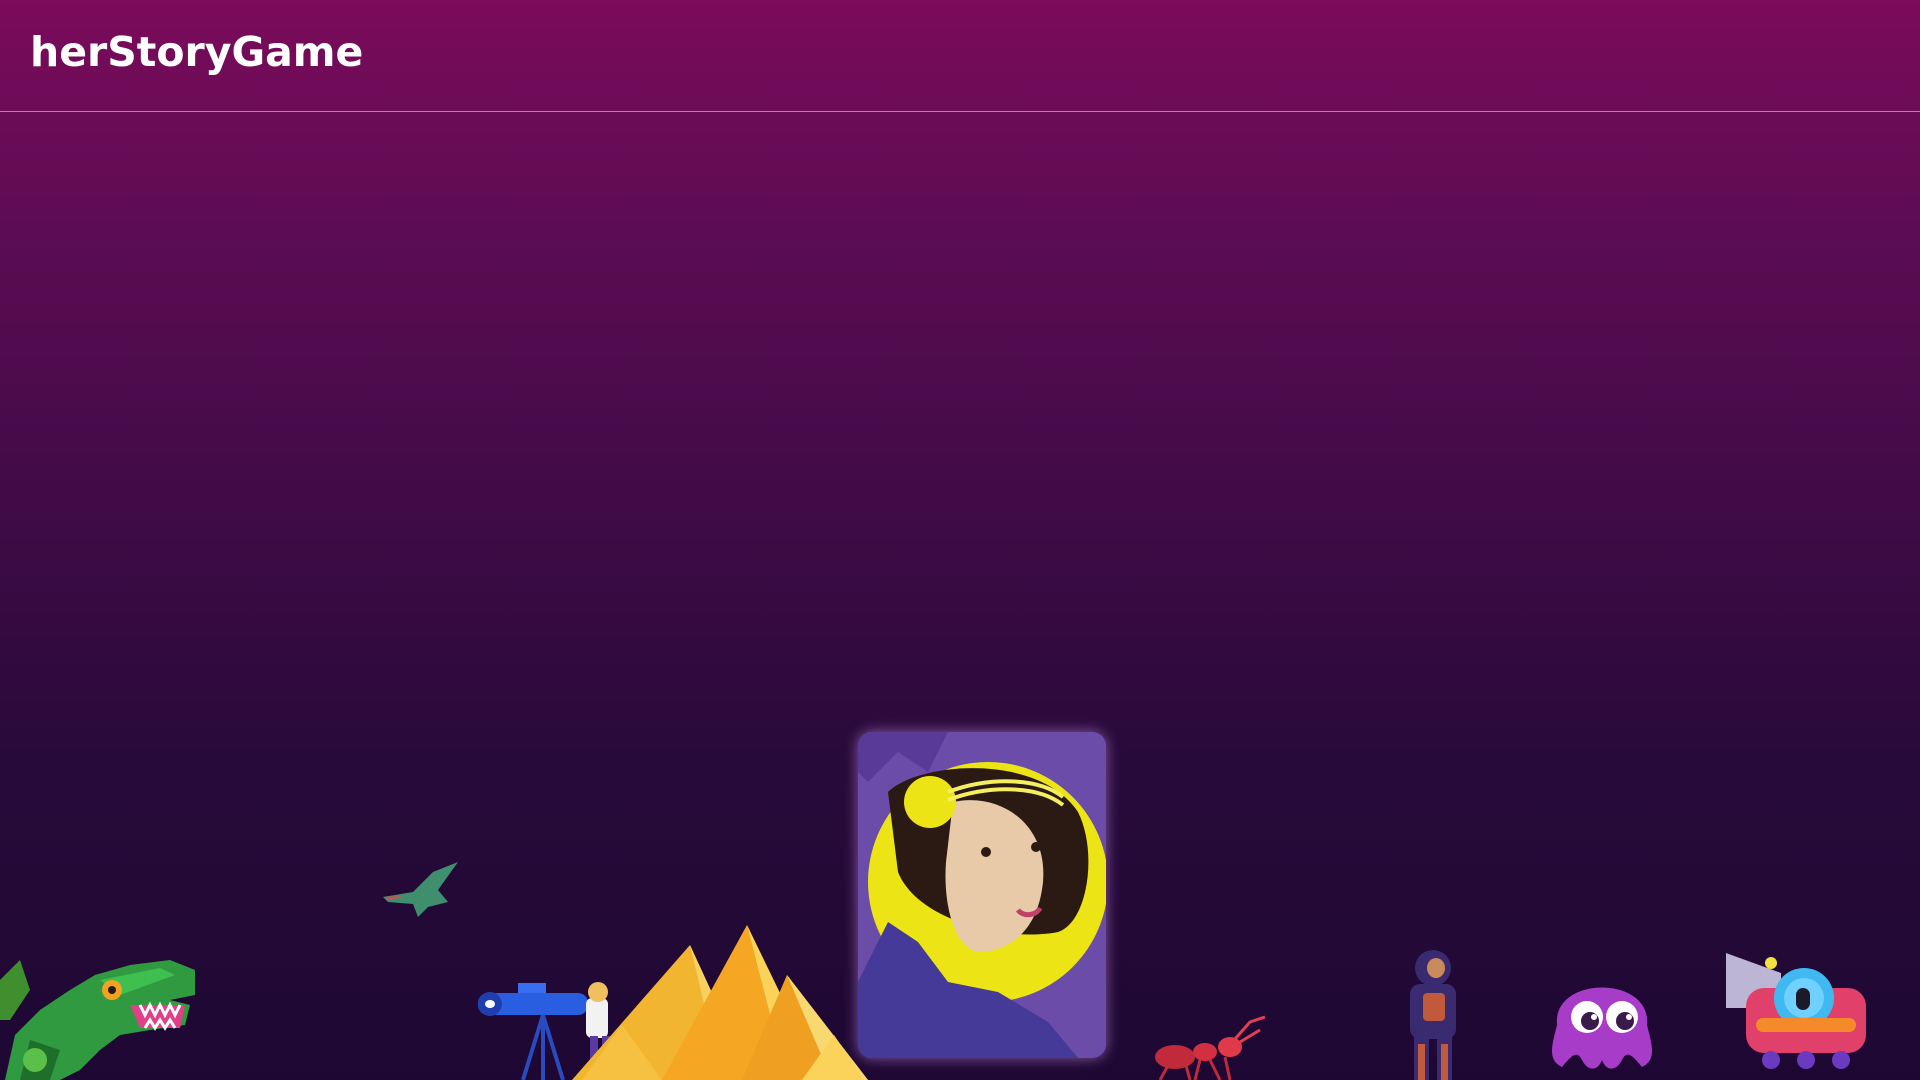  Describe the element at coordinates (197, 52) in the screenshot. I see `game-title: herStoryGame` at that location.